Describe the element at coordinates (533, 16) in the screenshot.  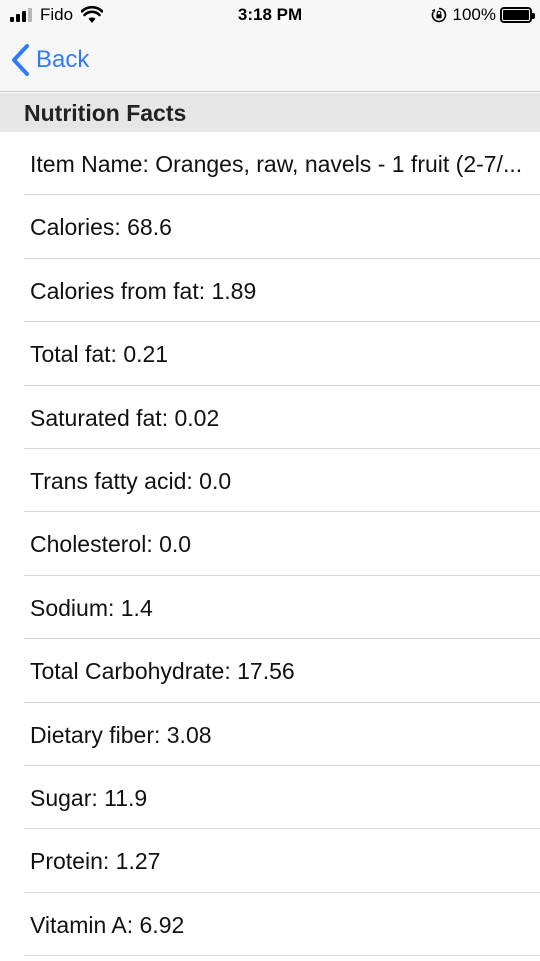
I see `battery-tip` at that location.